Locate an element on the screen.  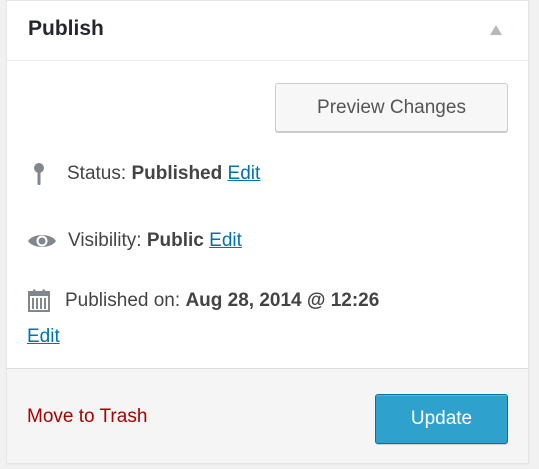
calendar-icon is located at coordinates (39, 301).